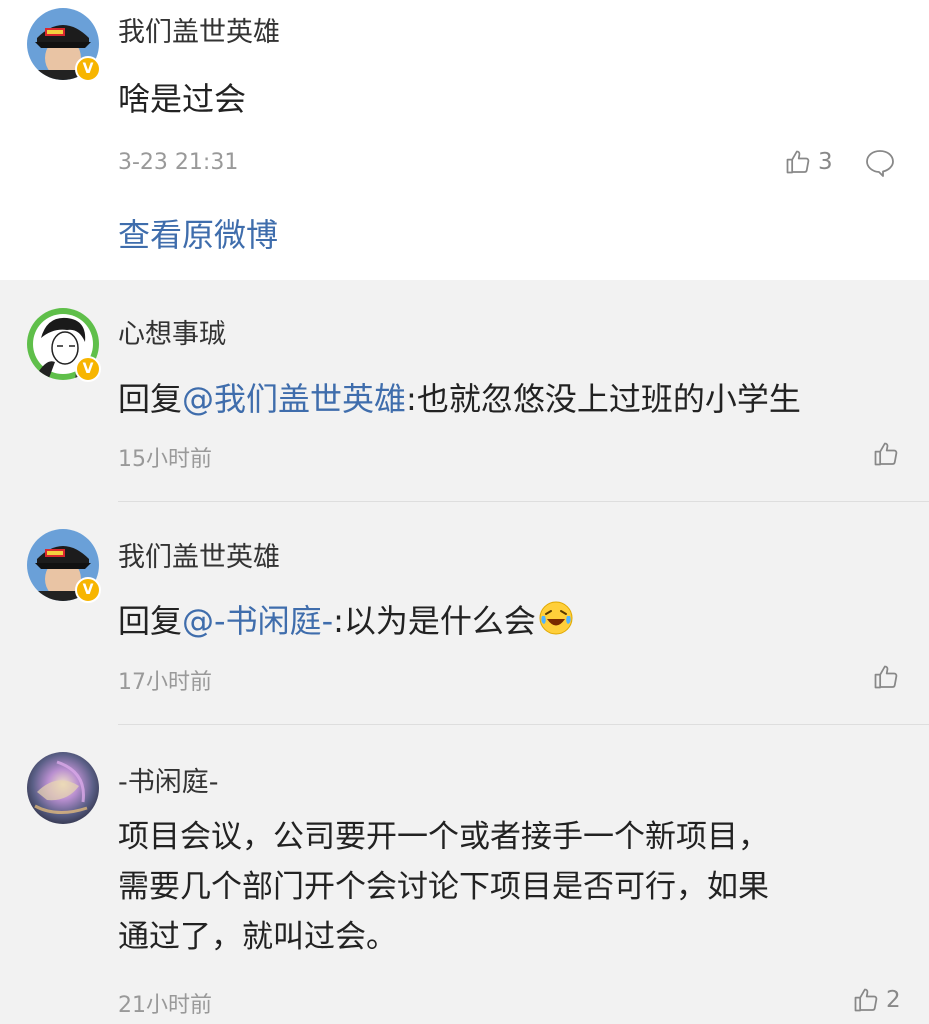 The width and height of the screenshot is (929, 1024). What do you see at coordinates (257, 621) in the screenshot?
I see `mention-link: @-书闲庭-` at bounding box center [257, 621].